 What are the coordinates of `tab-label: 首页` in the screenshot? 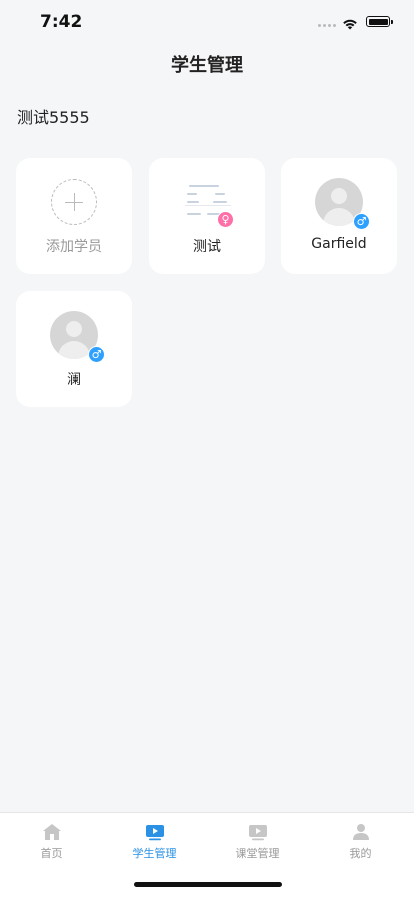 It's located at (51, 853).